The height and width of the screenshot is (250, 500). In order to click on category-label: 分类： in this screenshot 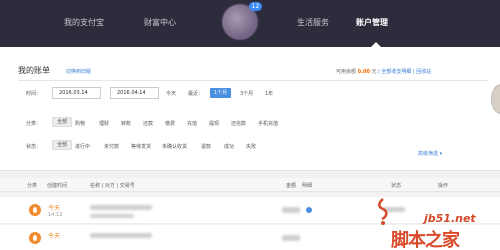, I will do `click(34, 124)`.